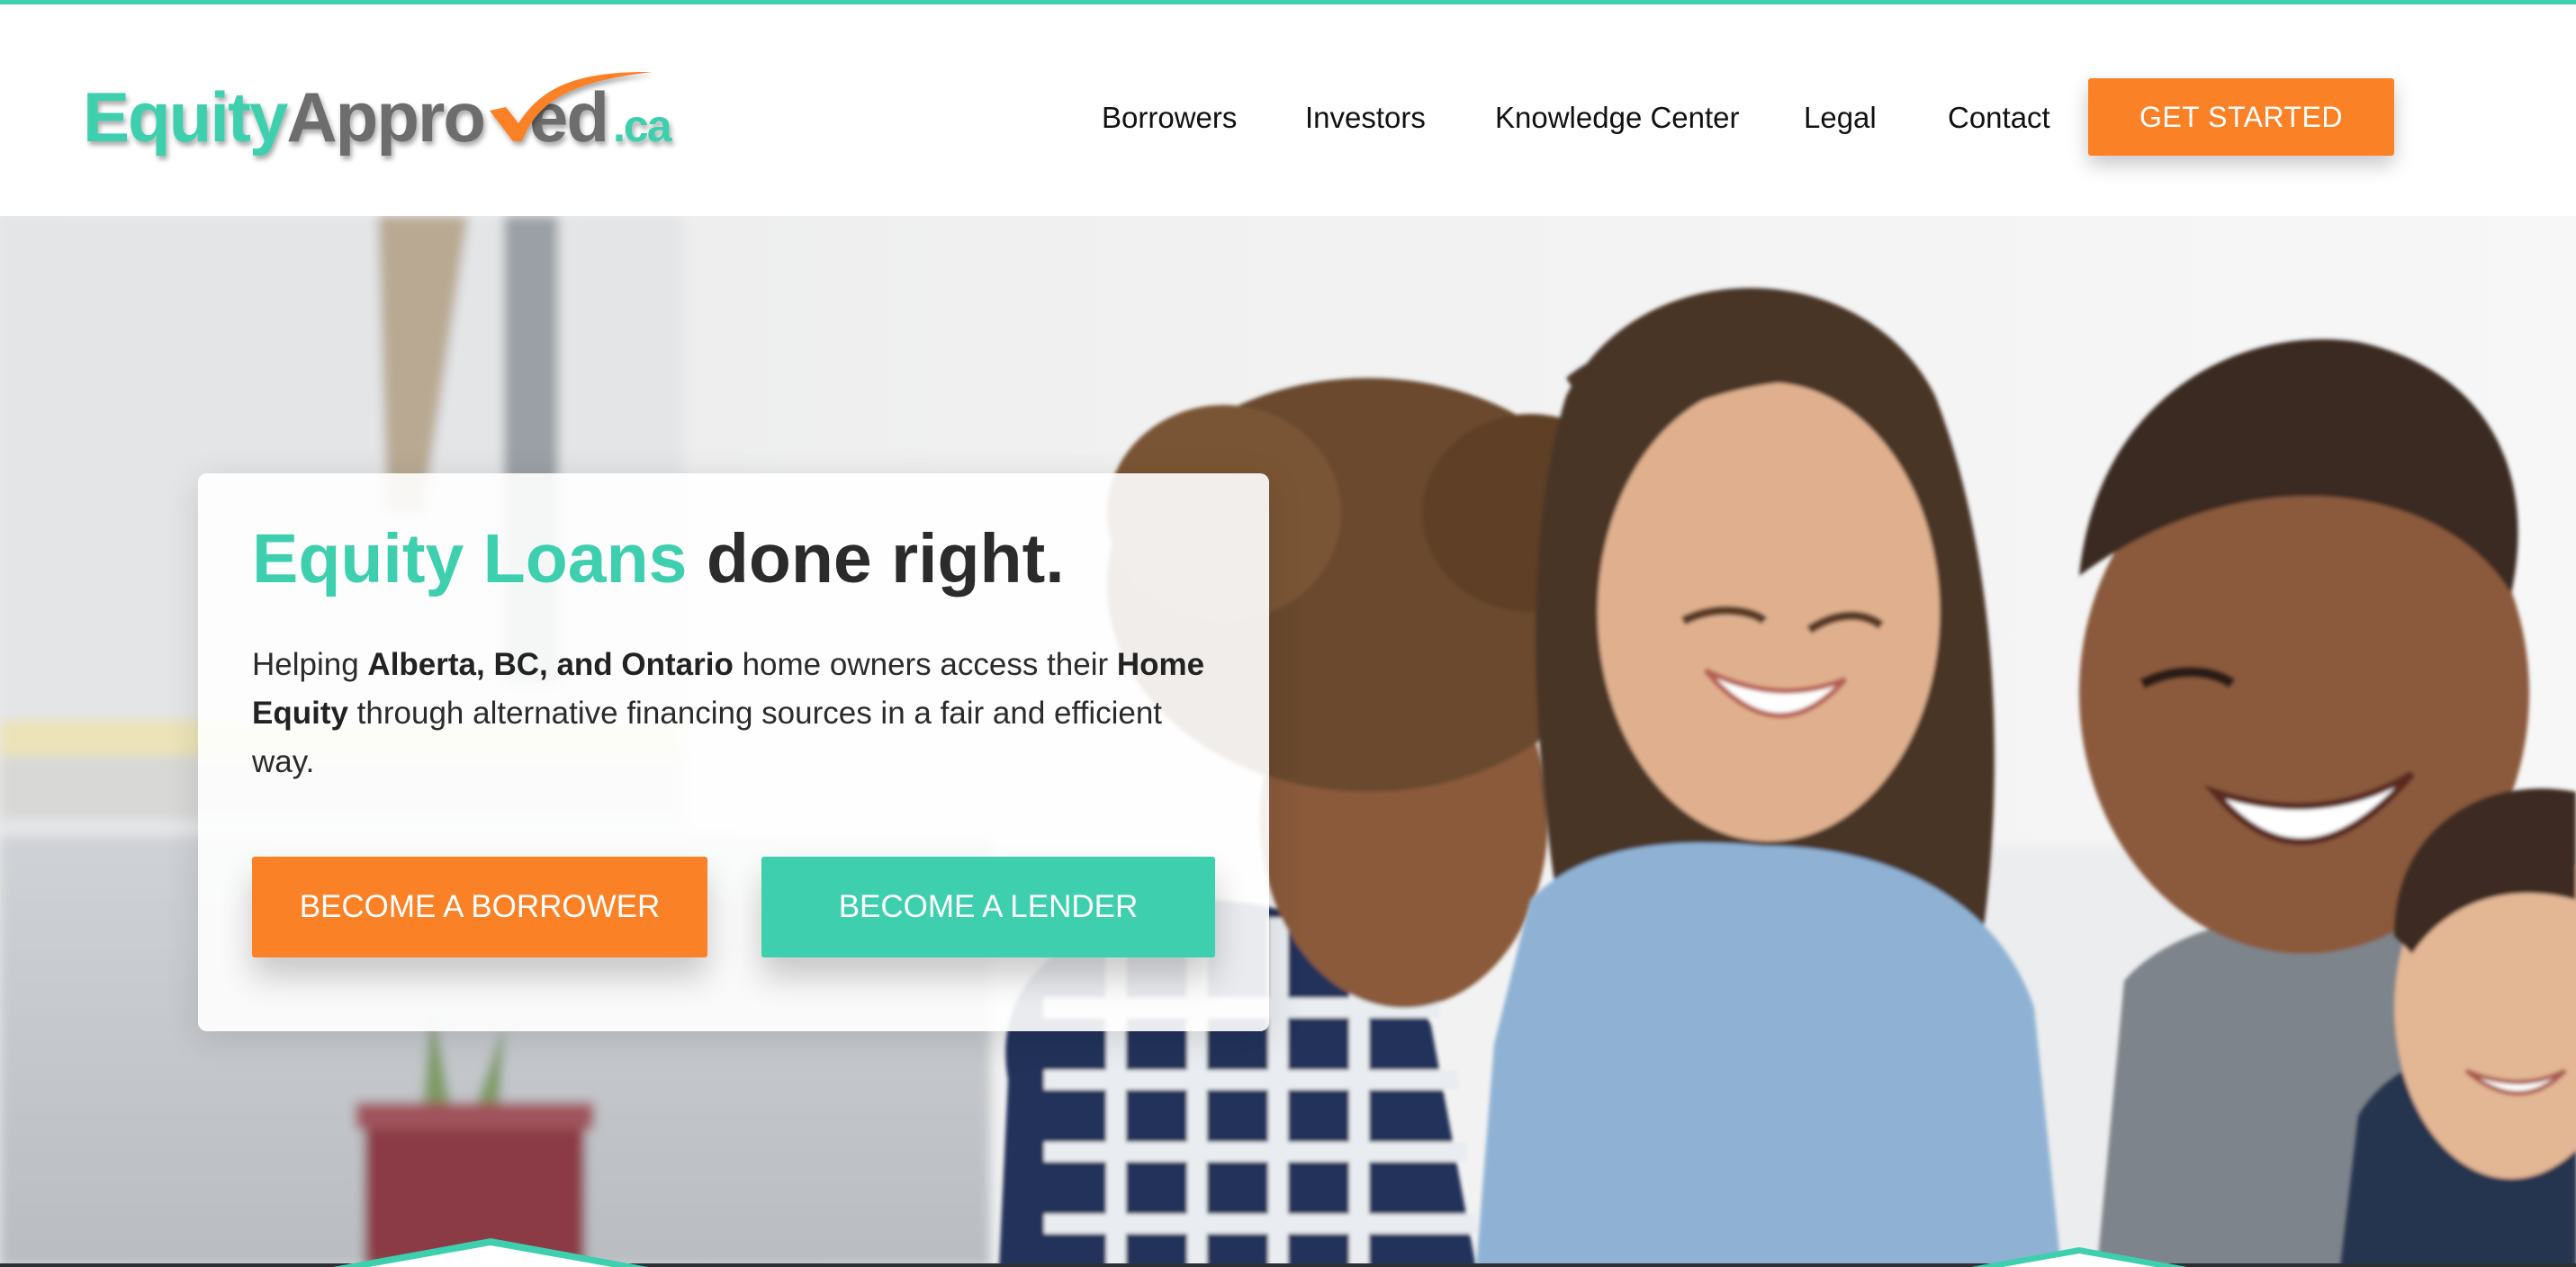 The width and height of the screenshot is (2576, 1267). What do you see at coordinates (988, 907) in the screenshot?
I see `become-lender-button: BECOME A LENDER` at bounding box center [988, 907].